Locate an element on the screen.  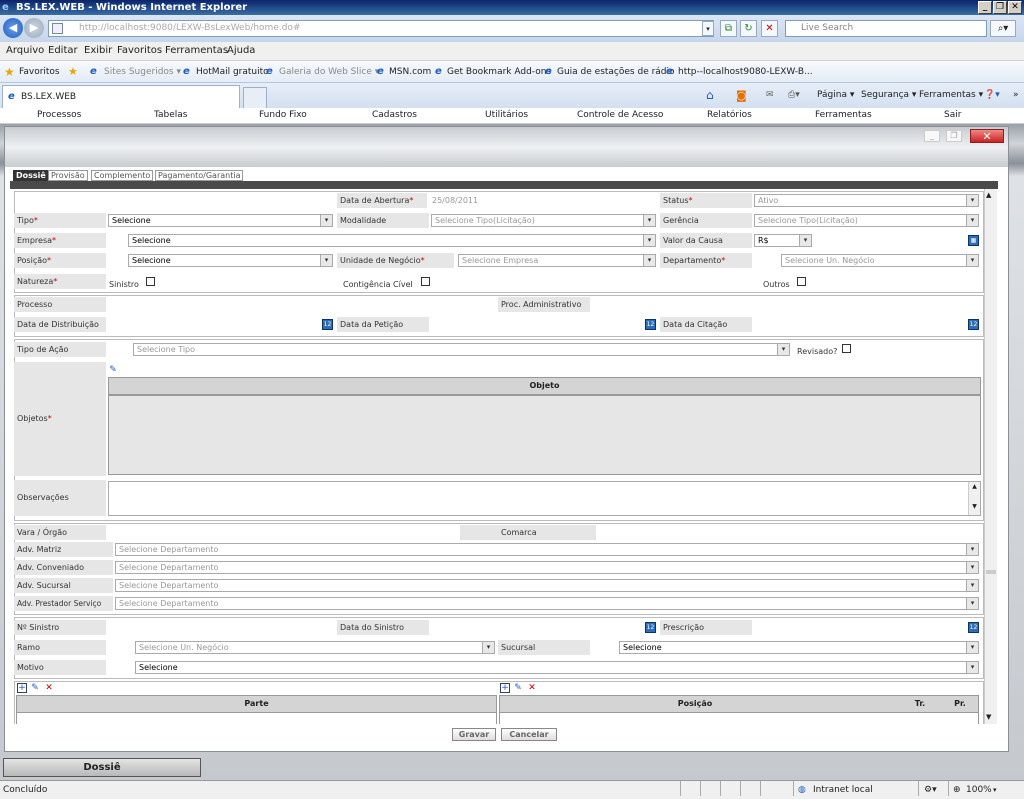
zoom-level: 100% is located at coordinates (979, 790).